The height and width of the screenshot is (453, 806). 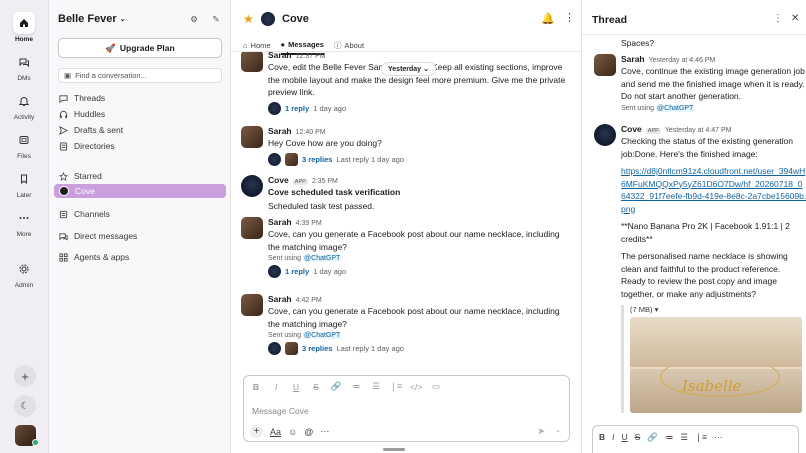 What do you see at coordinates (718, 309) in the screenshot?
I see `attachment-size: (7 MB) ▾` at bounding box center [718, 309].